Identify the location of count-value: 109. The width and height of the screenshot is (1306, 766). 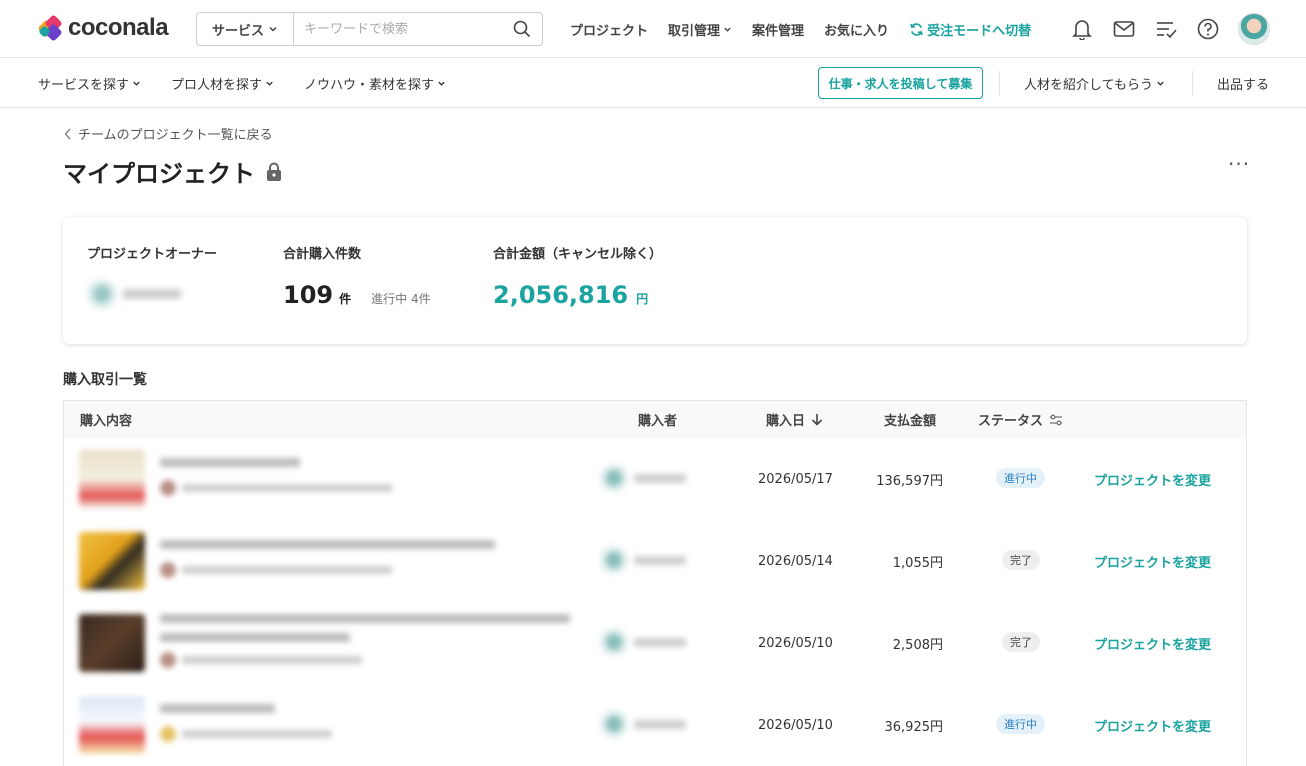
(308, 295).